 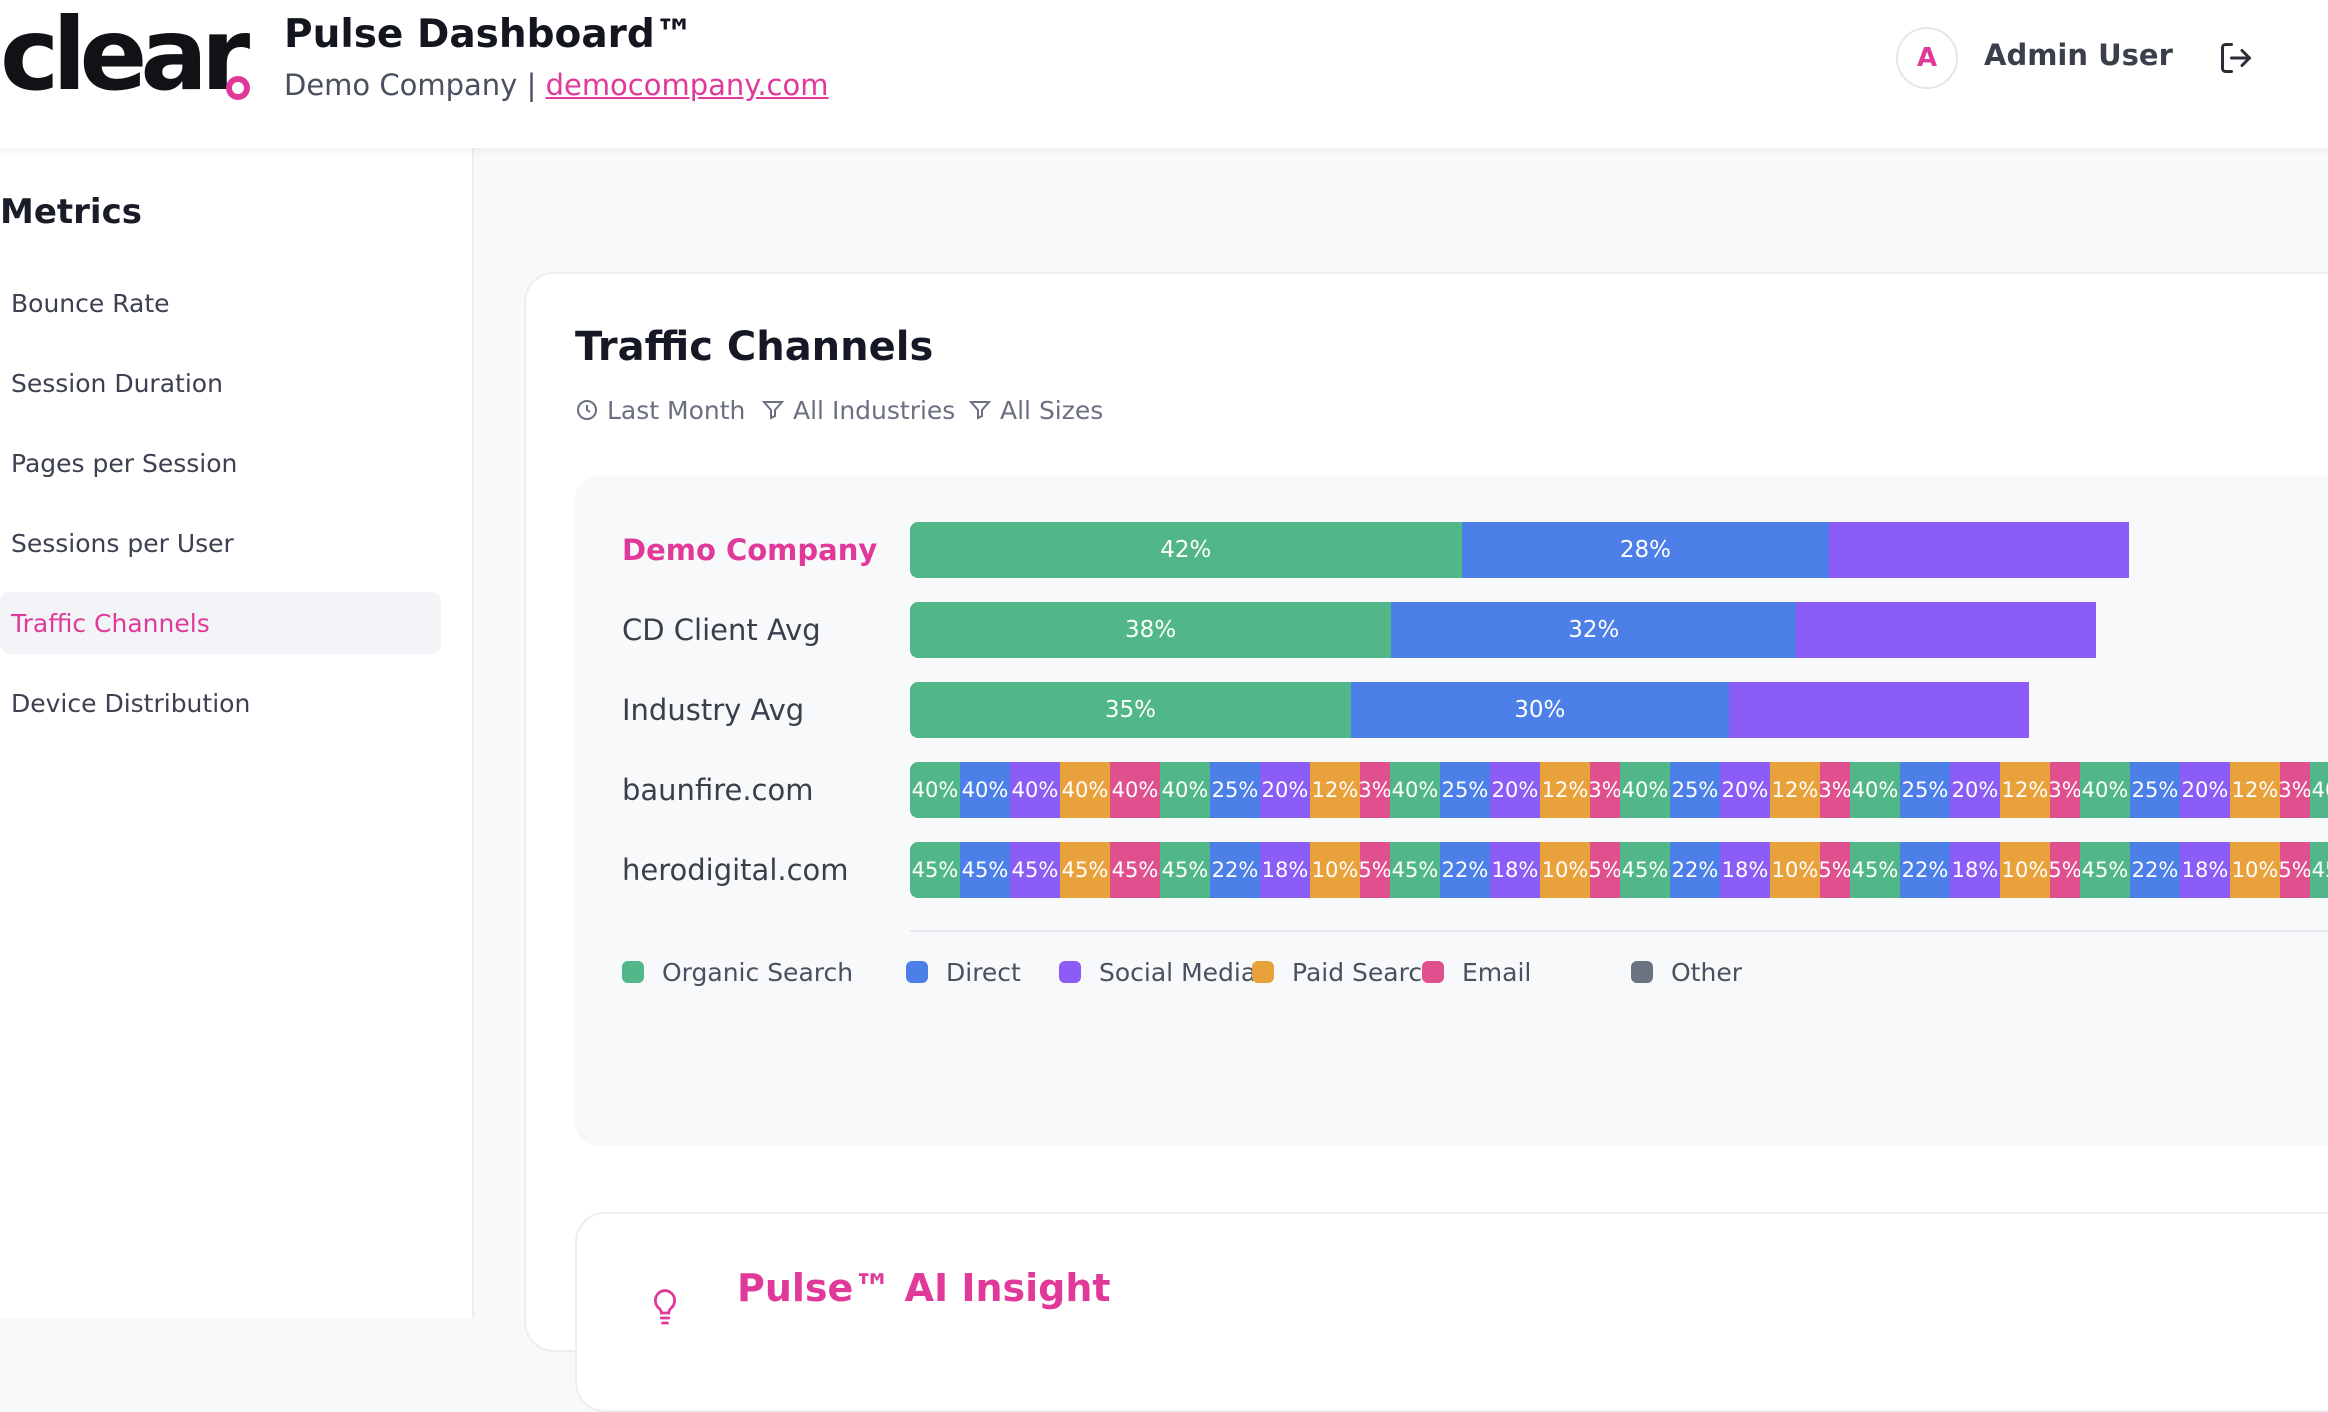 I want to click on filter-period-label: Last Month, so click(x=676, y=410).